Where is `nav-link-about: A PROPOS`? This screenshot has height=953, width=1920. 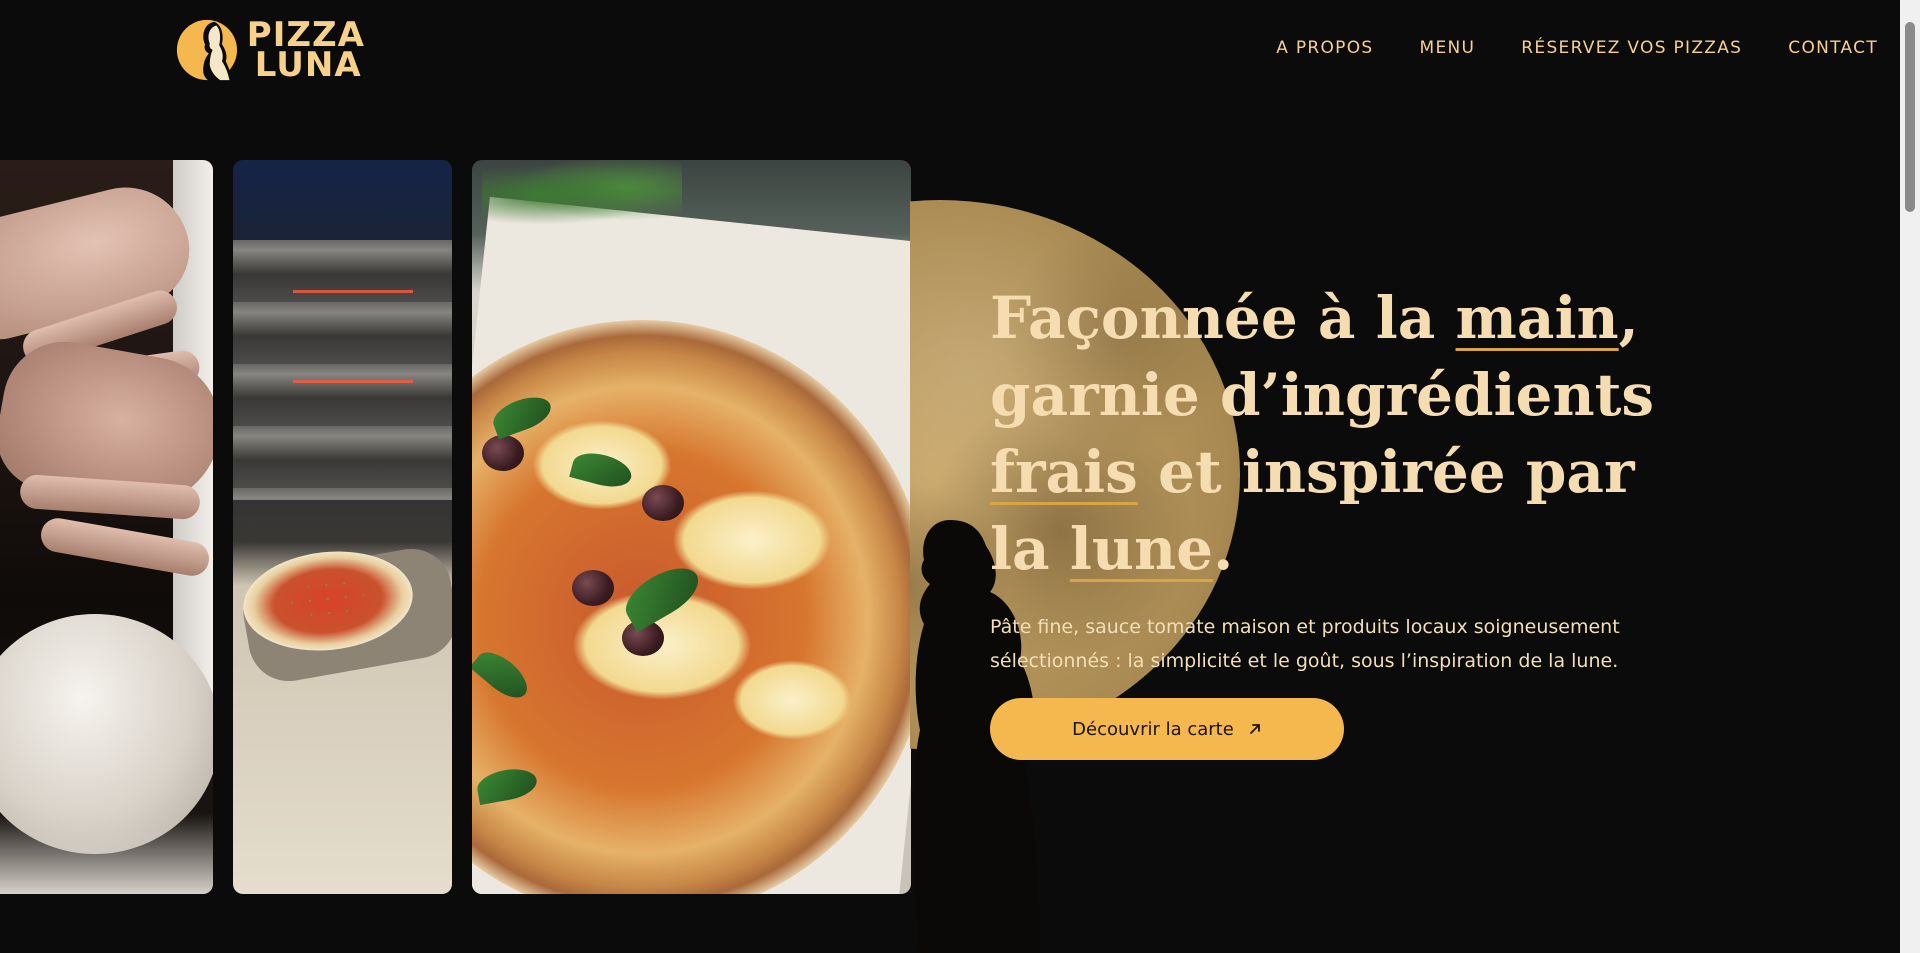 nav-link-about: A PROPOS is located at coordinates (1324, 48).